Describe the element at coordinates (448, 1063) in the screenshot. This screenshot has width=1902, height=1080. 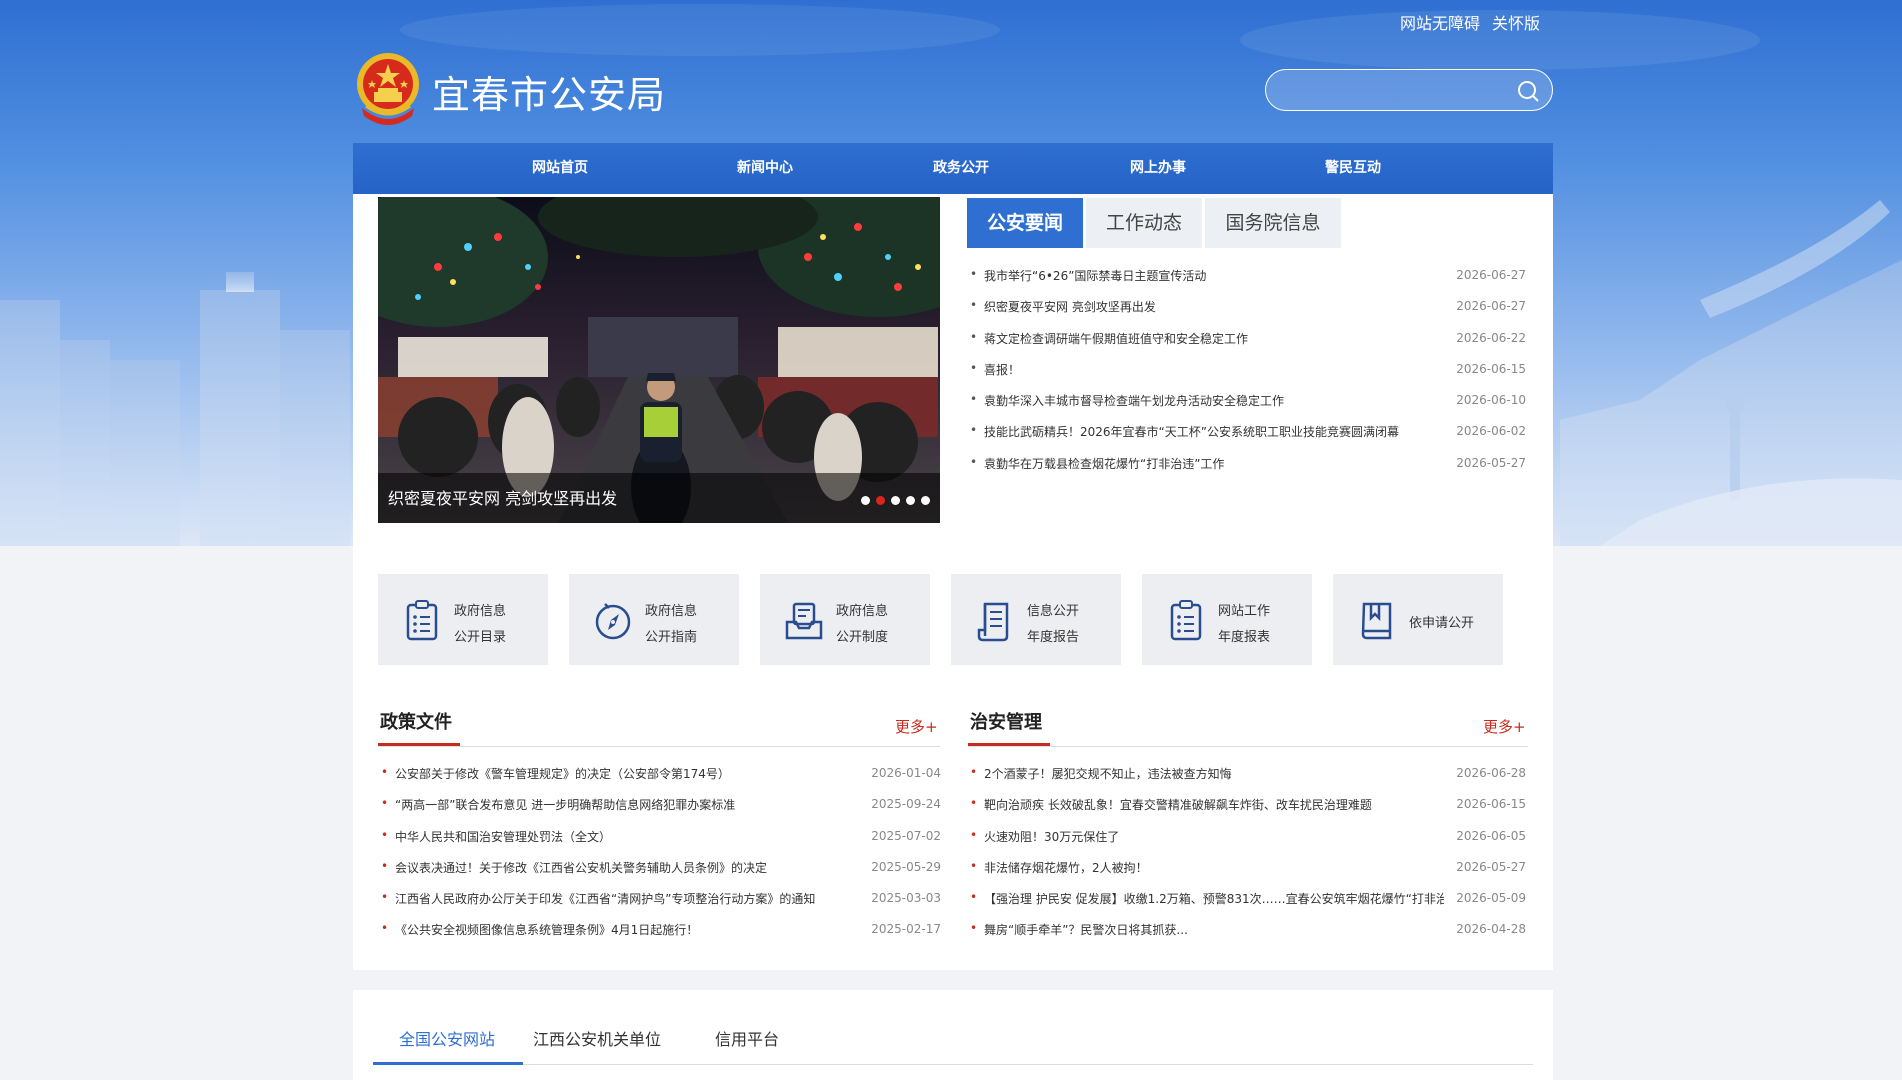
I see `active-tab-underline` at that location.